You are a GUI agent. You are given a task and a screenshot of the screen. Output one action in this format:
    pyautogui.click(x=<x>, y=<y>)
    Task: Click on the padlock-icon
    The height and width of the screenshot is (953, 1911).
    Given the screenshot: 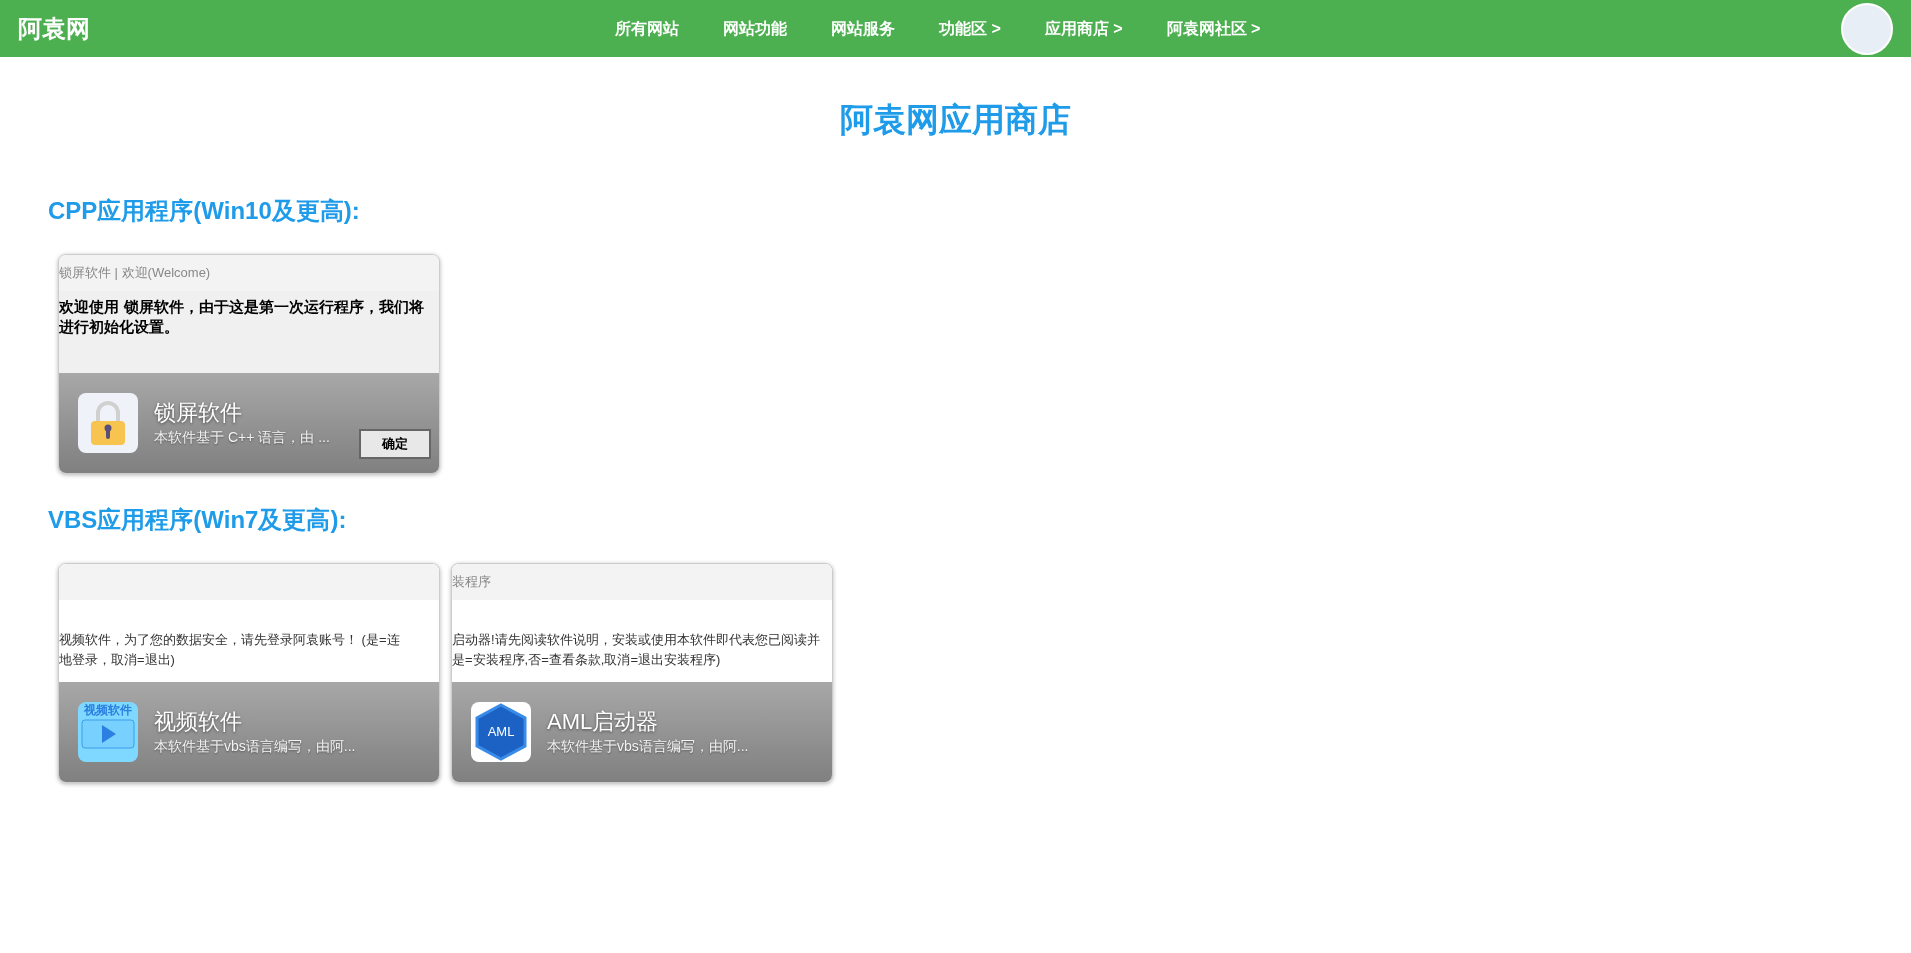 What is the action you would take?
    pyautogui.click(x=108, y=422)
    